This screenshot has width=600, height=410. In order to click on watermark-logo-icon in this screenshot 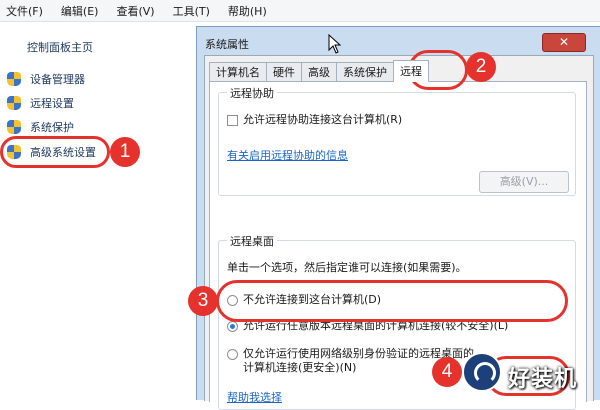, I will do `click(482, 372)`.